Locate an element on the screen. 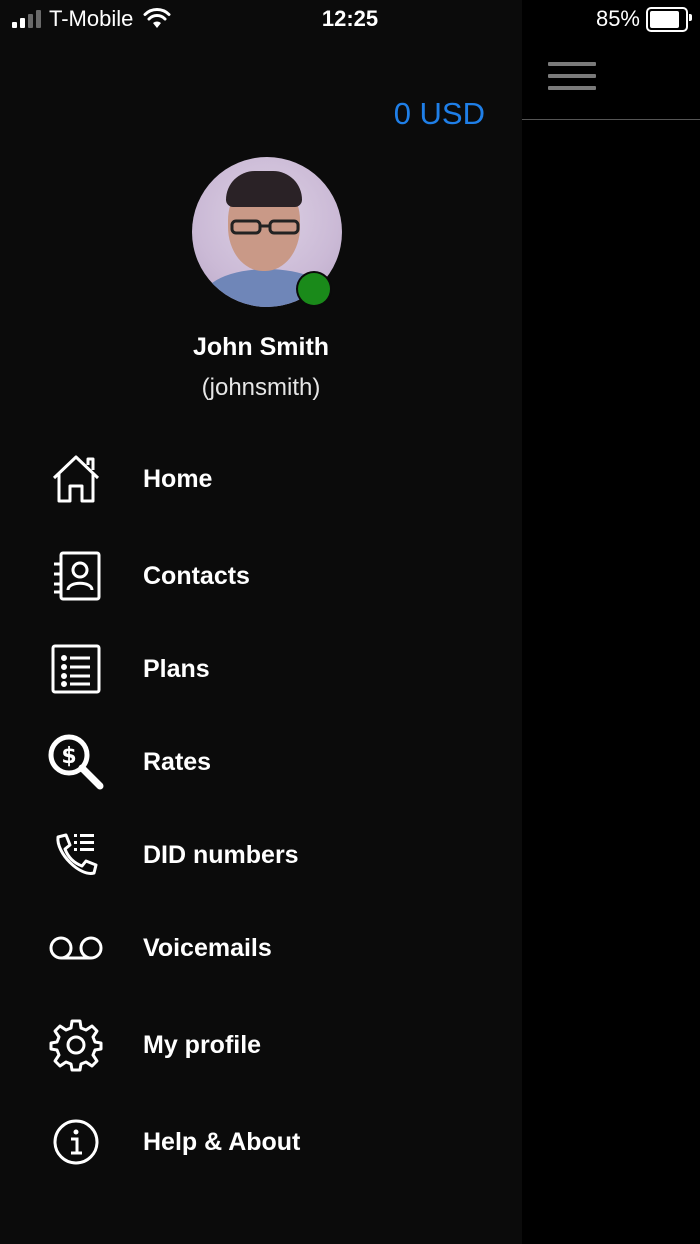 The image size is (700, 1244). menu-item-contacts: Contacts is located at coordinates (261, 576).